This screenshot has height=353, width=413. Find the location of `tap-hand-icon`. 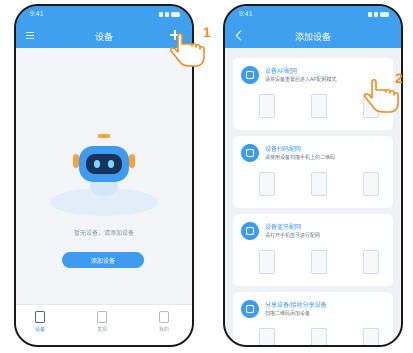

tap-hand-icon is located at coordinates (188, 50).